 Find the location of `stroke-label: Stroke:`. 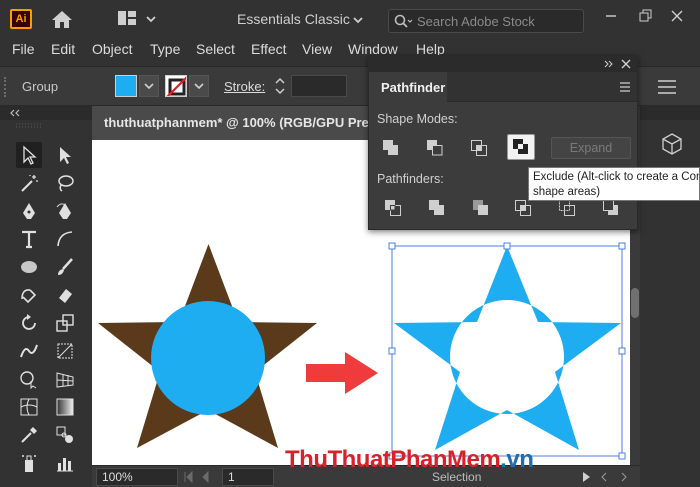

stroke-label: Stroke: is located at coordinates (244, 86).